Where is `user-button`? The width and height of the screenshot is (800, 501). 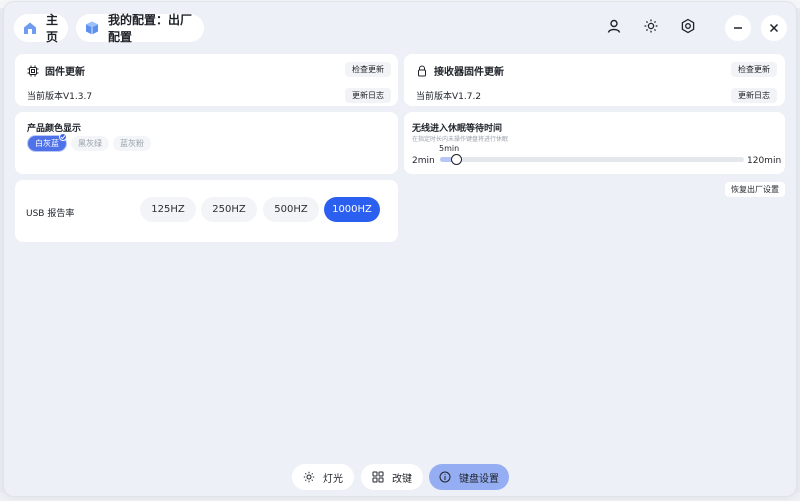 user-button is located at coordinates (614, 28).